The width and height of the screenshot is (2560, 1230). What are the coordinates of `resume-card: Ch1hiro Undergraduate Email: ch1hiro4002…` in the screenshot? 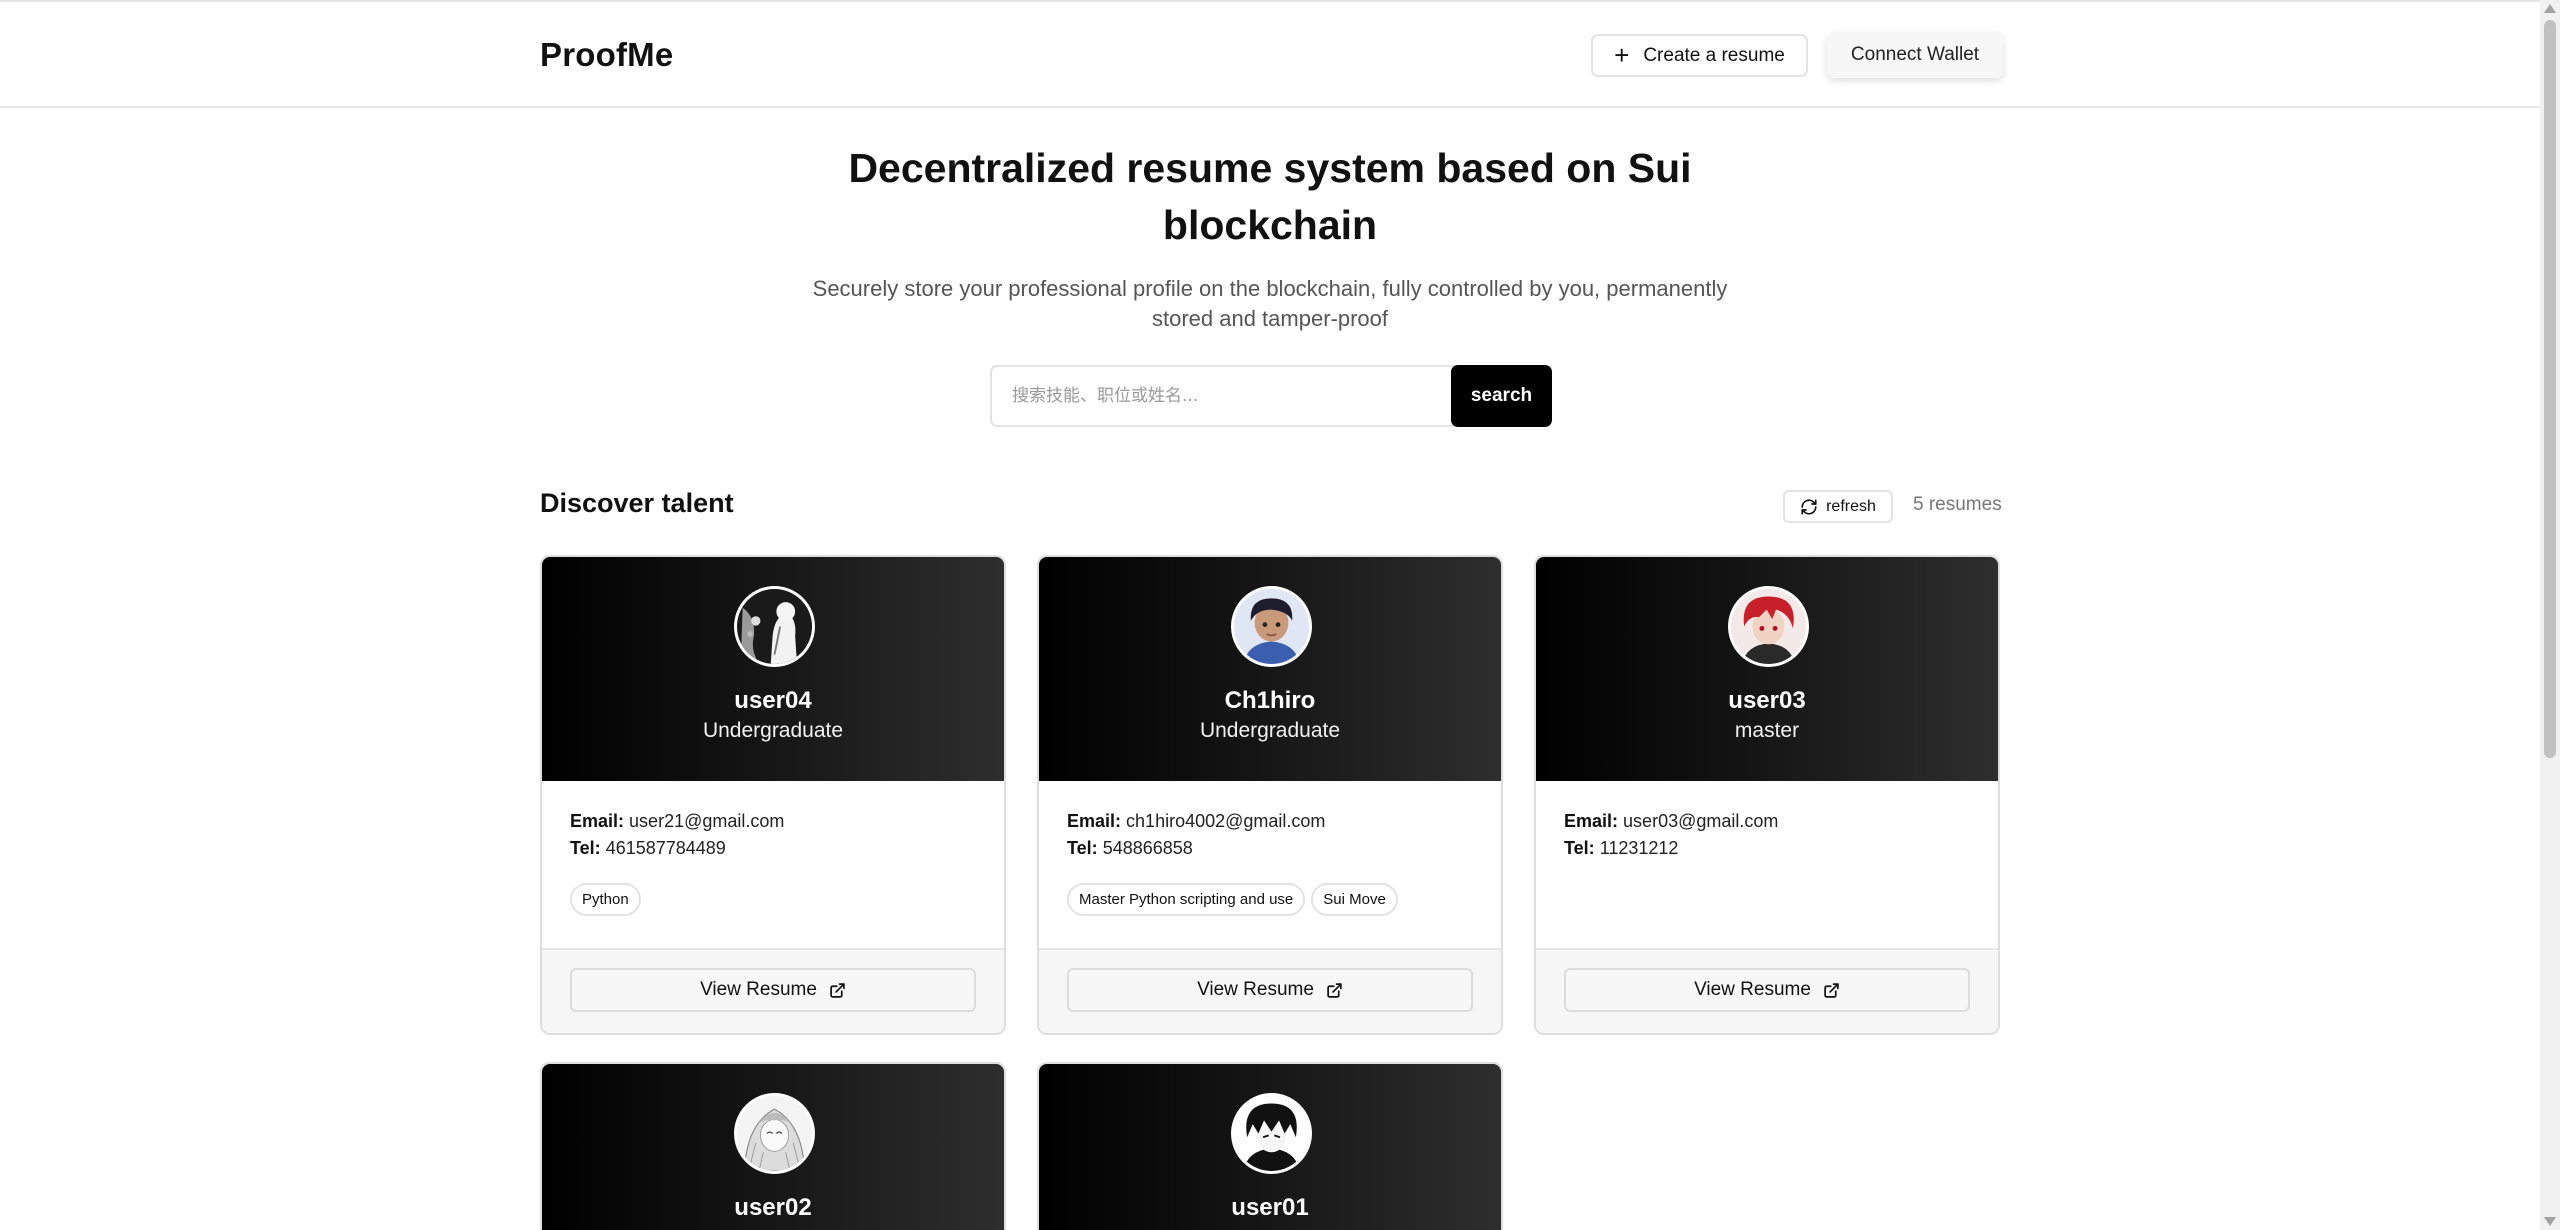 It's located at (1270, 795).